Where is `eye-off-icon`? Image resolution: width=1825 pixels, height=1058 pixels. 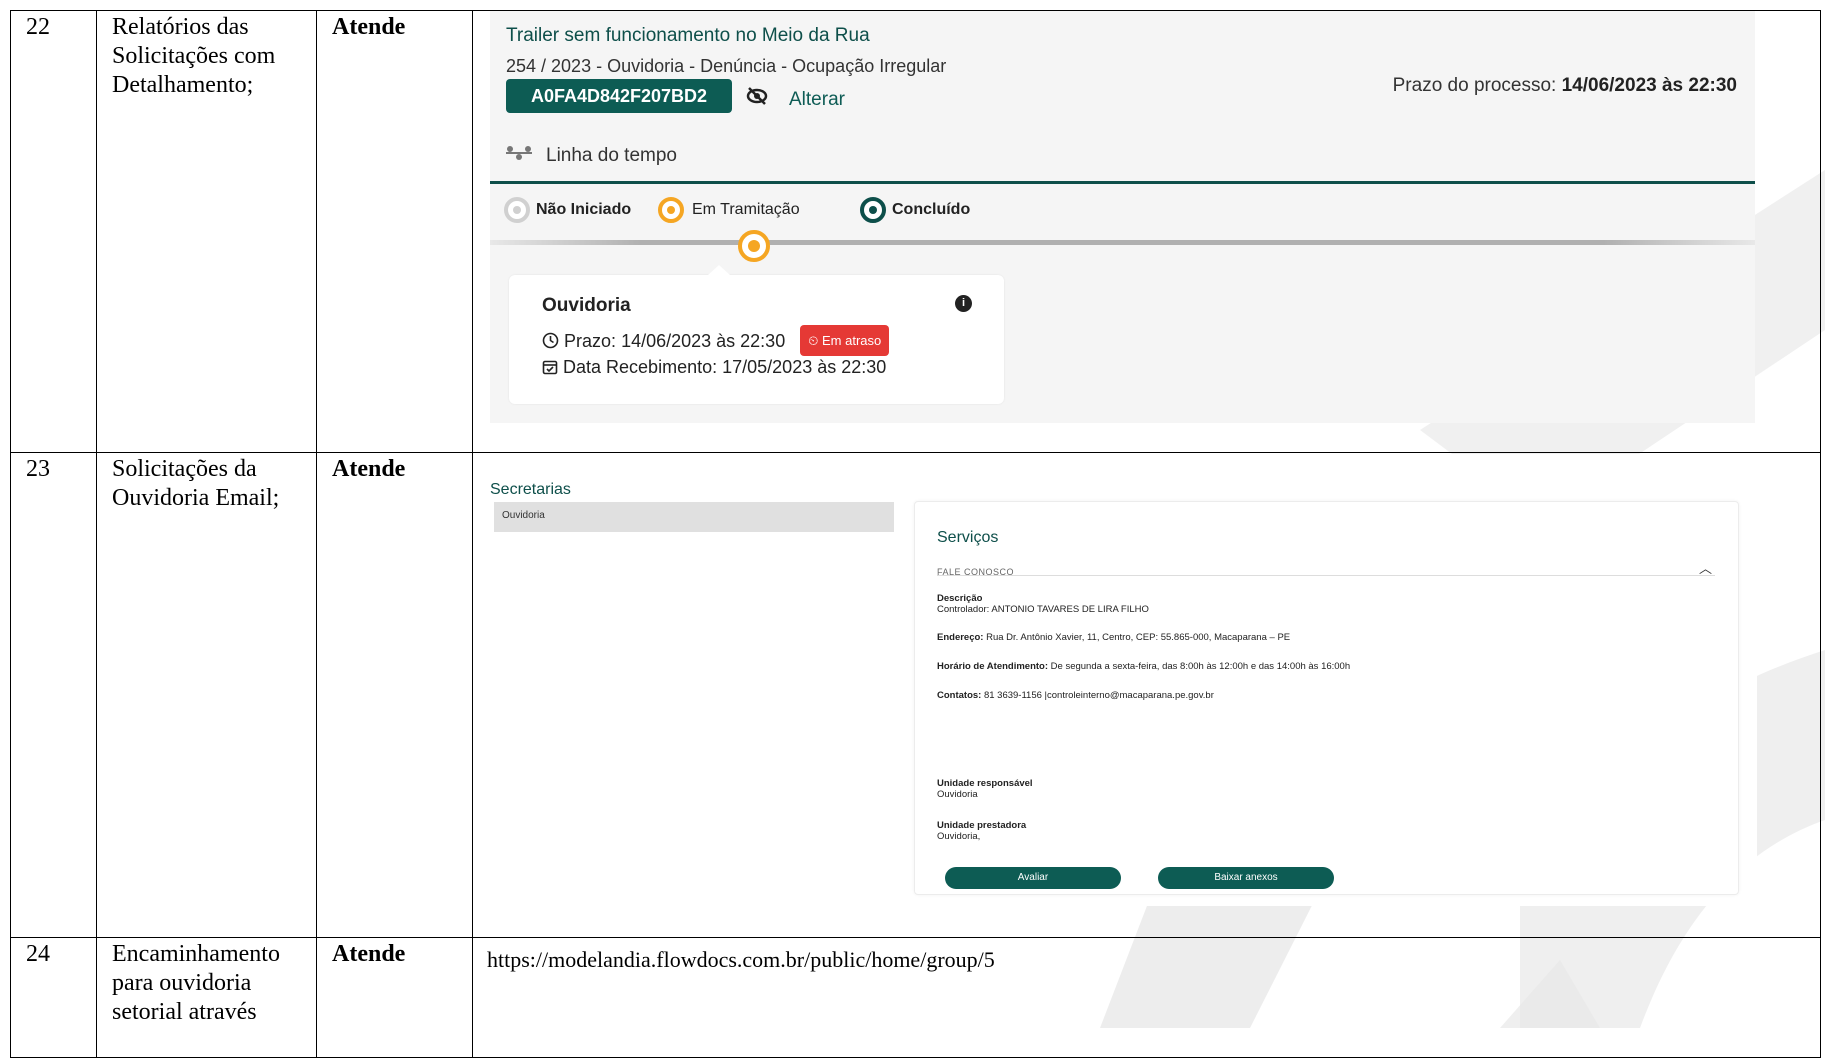 eye-off-icon is located at coordinates (757, 100).